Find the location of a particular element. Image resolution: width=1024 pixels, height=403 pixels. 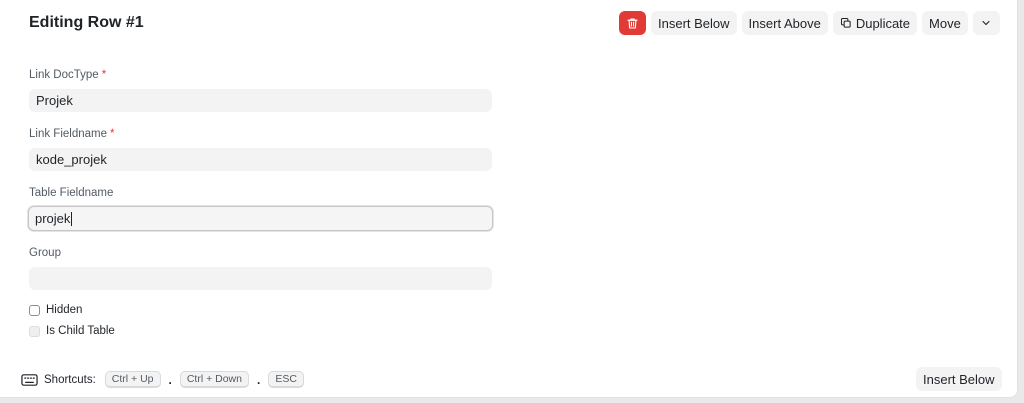

shortcuts-label: Shortcuts: is located at coordinates (70, 379).